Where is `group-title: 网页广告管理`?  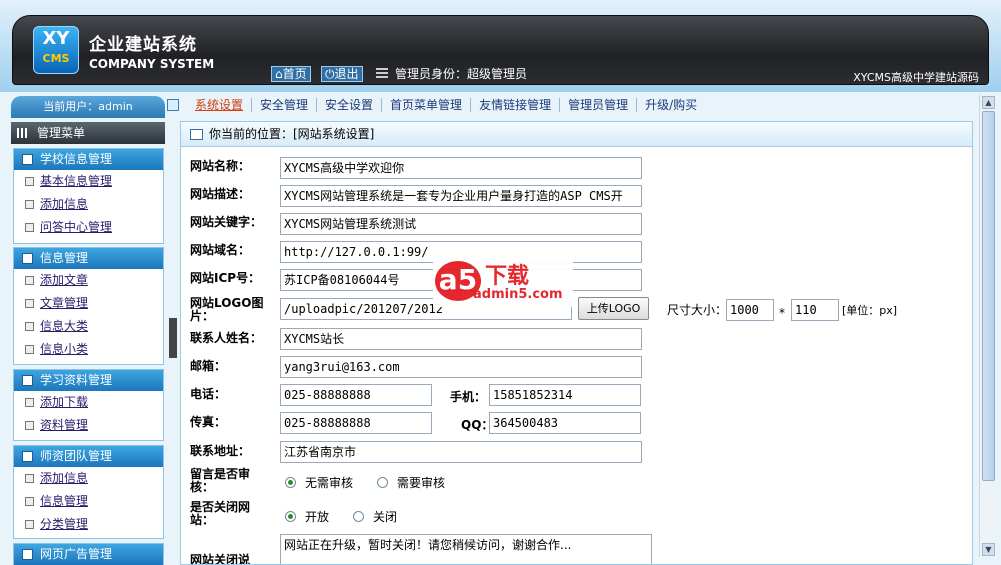
group-title: 网页广告管理 is located at coordinates (76, 554).